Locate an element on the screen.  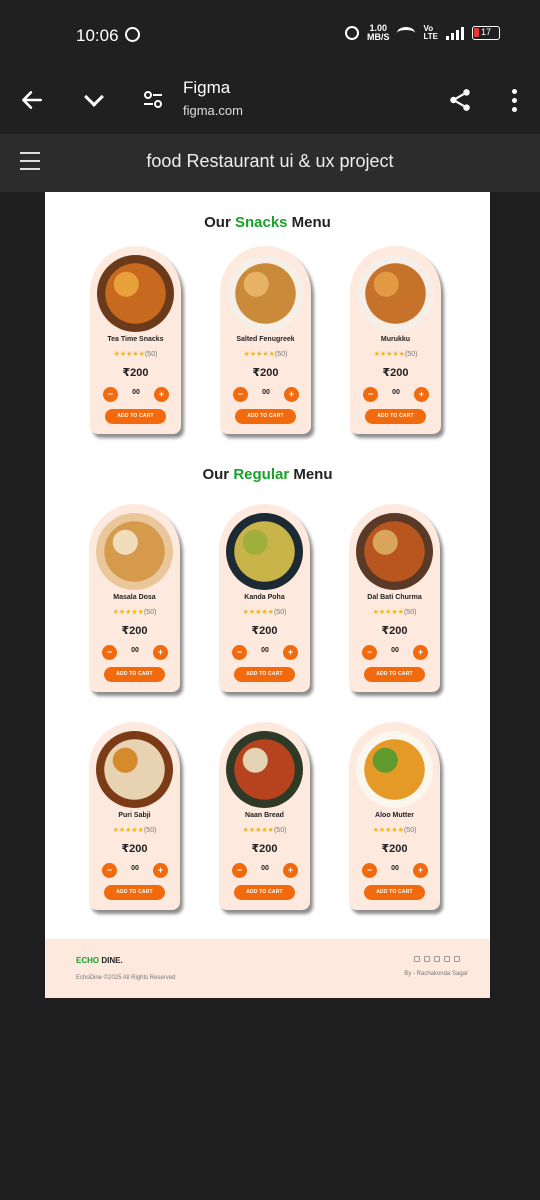
dribbble-icon is located at coordinates (457, 959).